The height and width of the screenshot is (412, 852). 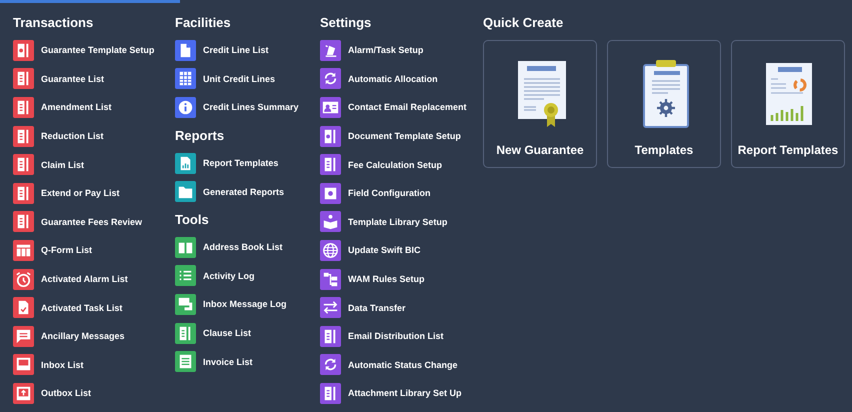 I want to click on section-heading: Tools, so click(x=192, y=219).